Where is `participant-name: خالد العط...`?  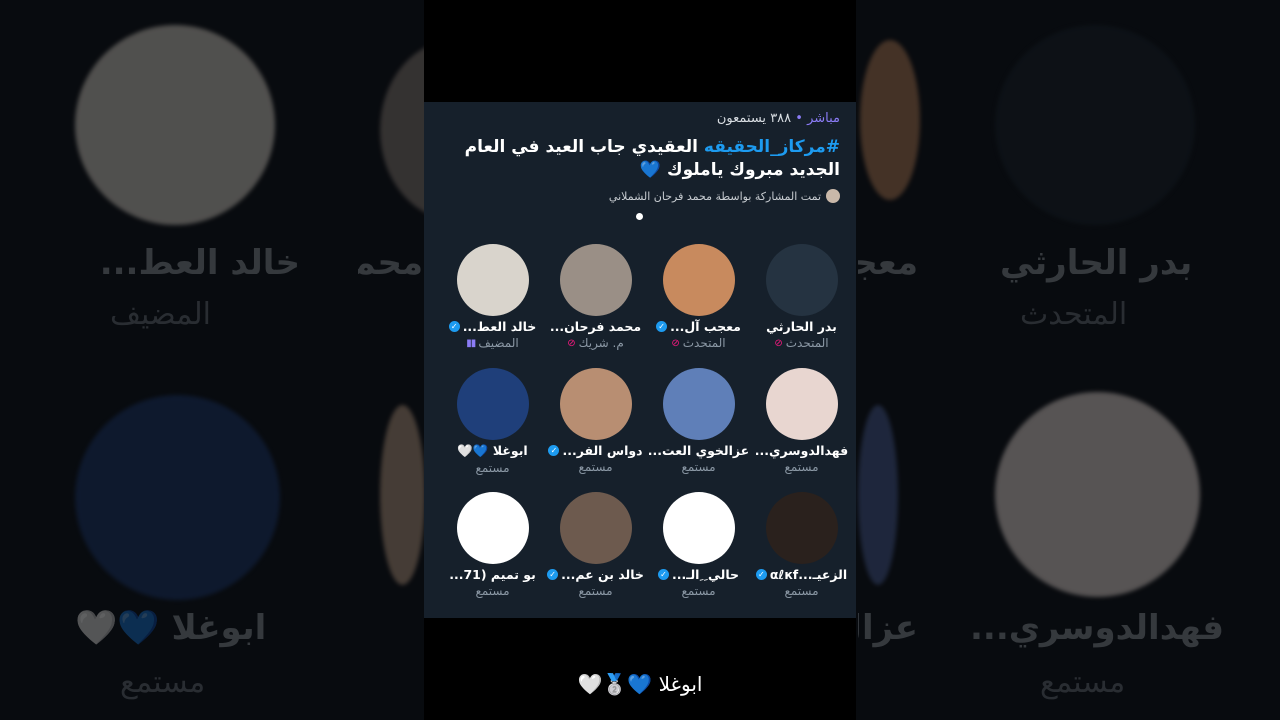 participant-name: خالد العط... is located at coordinates (499, 326).